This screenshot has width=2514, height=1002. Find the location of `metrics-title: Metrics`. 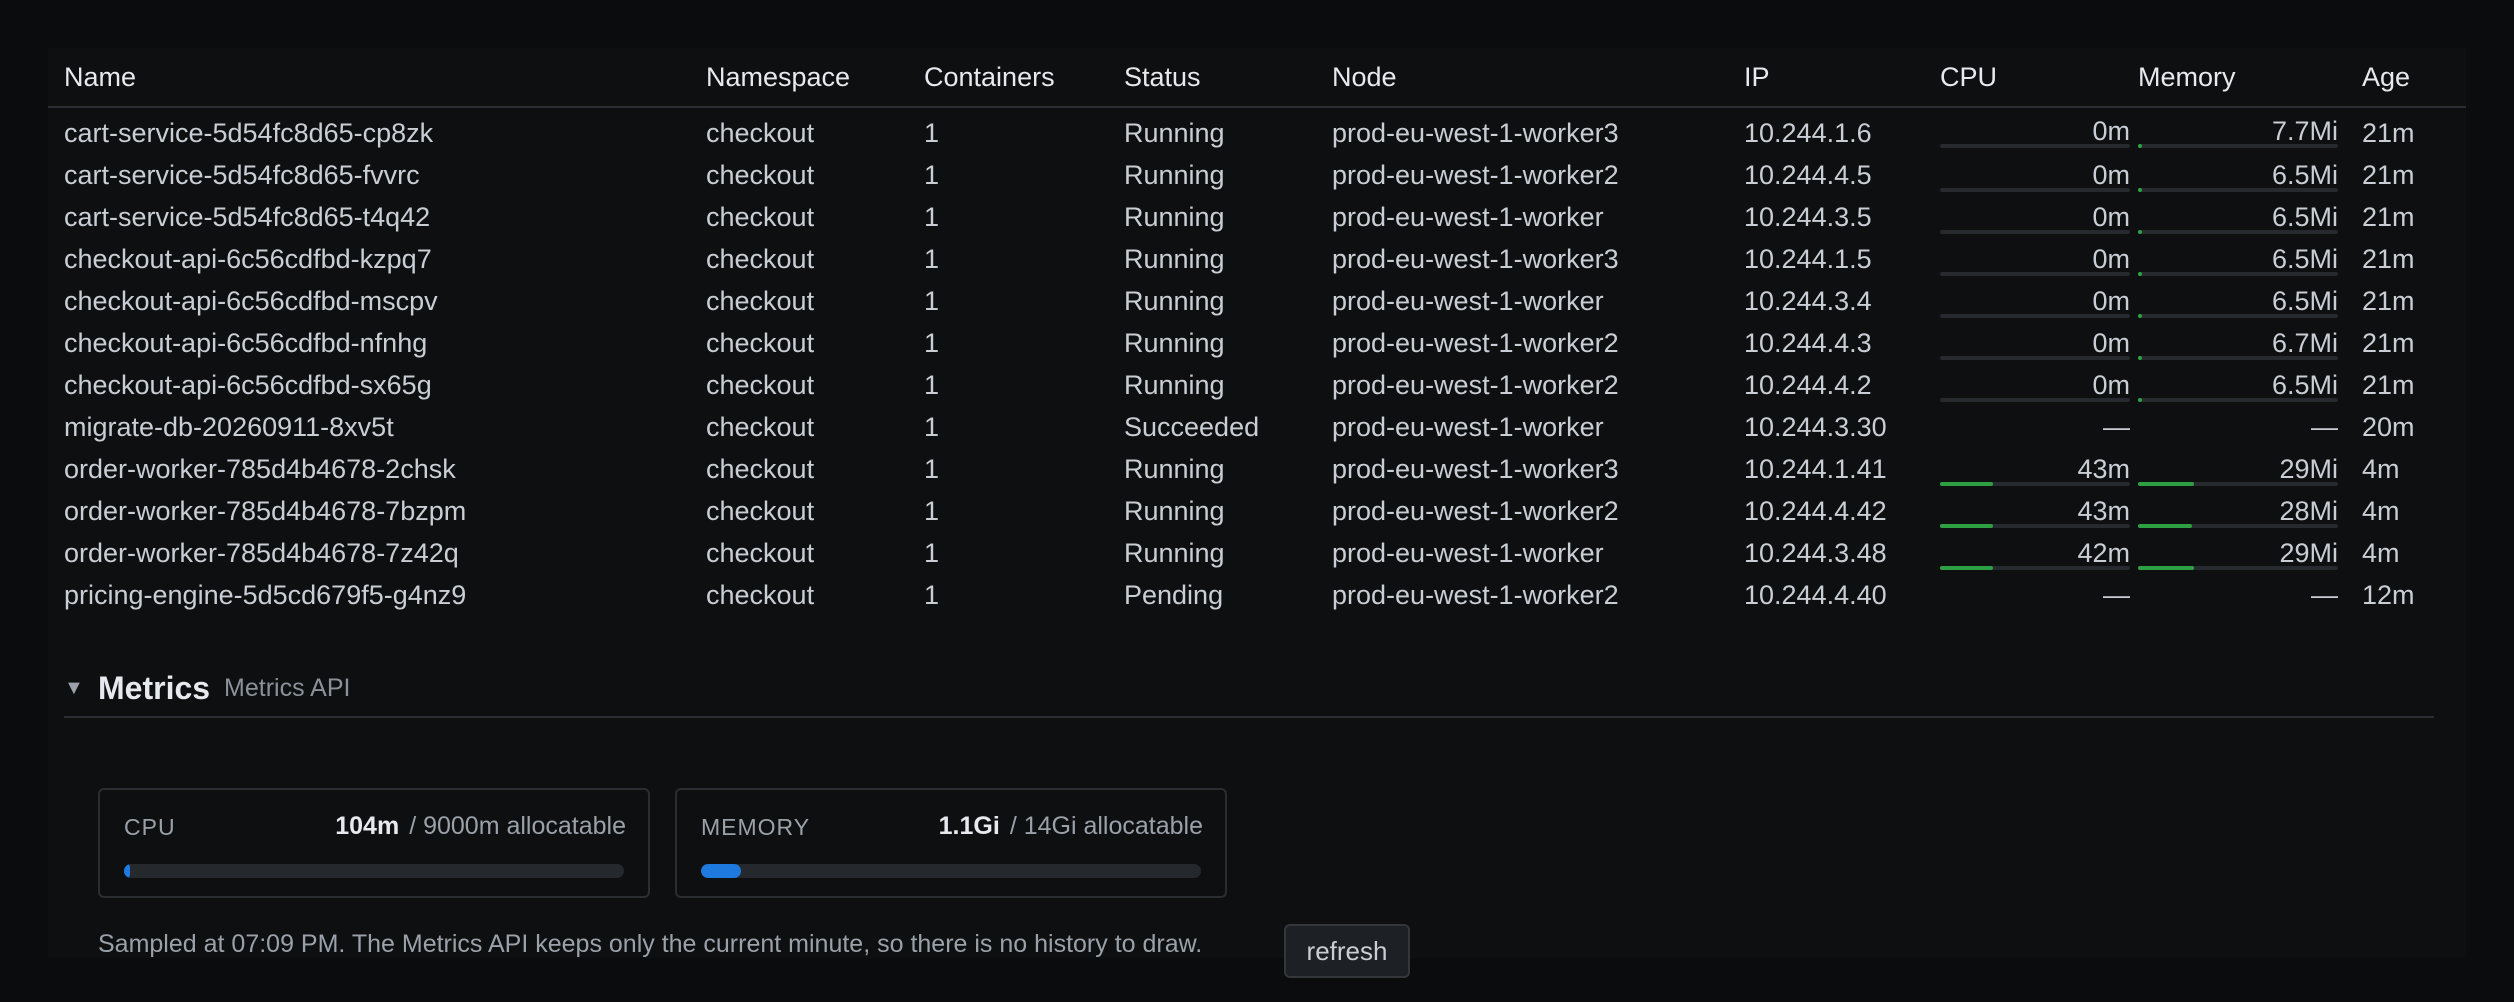

metrics-title: Metrics is located at coordinates (154, 687).